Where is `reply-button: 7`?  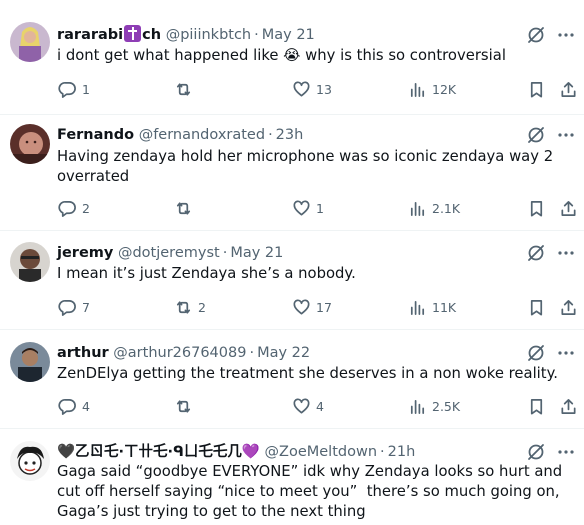
reply-button: 7 is located at coordinates (74, 307).